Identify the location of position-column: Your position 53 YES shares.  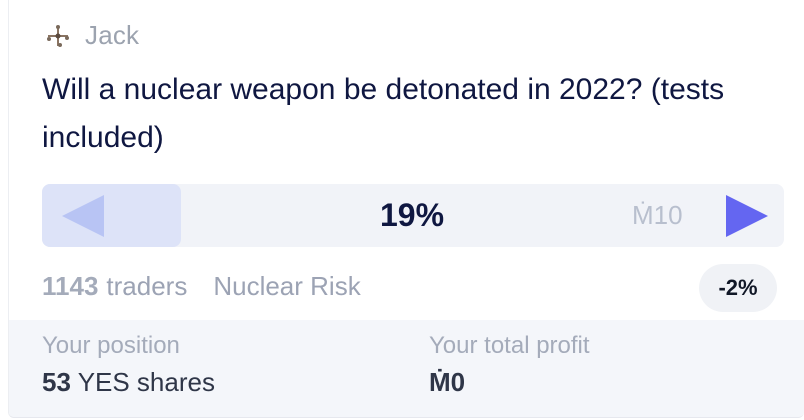
(128, 367).